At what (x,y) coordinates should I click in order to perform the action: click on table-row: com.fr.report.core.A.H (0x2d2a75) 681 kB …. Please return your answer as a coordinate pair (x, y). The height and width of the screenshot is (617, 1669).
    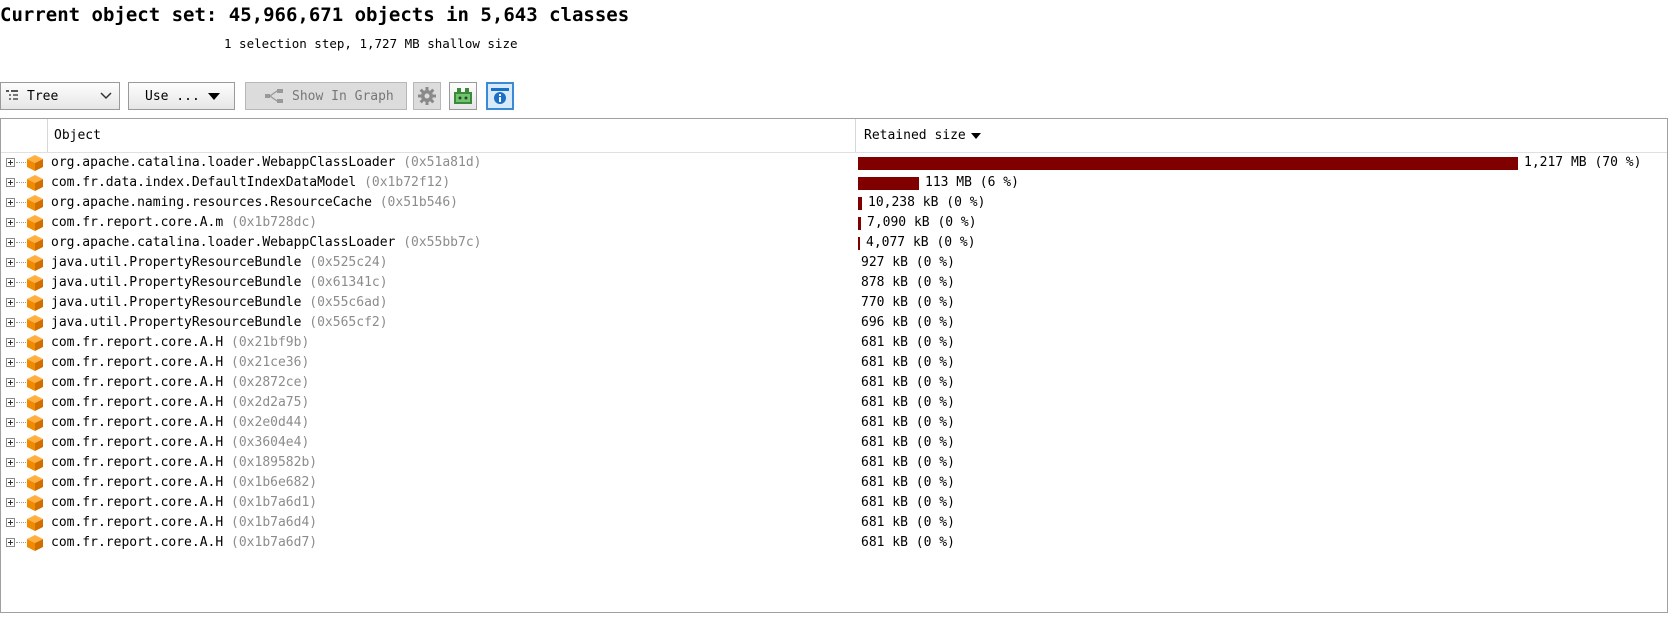
    Looking at the image, I should click on (834, 403).